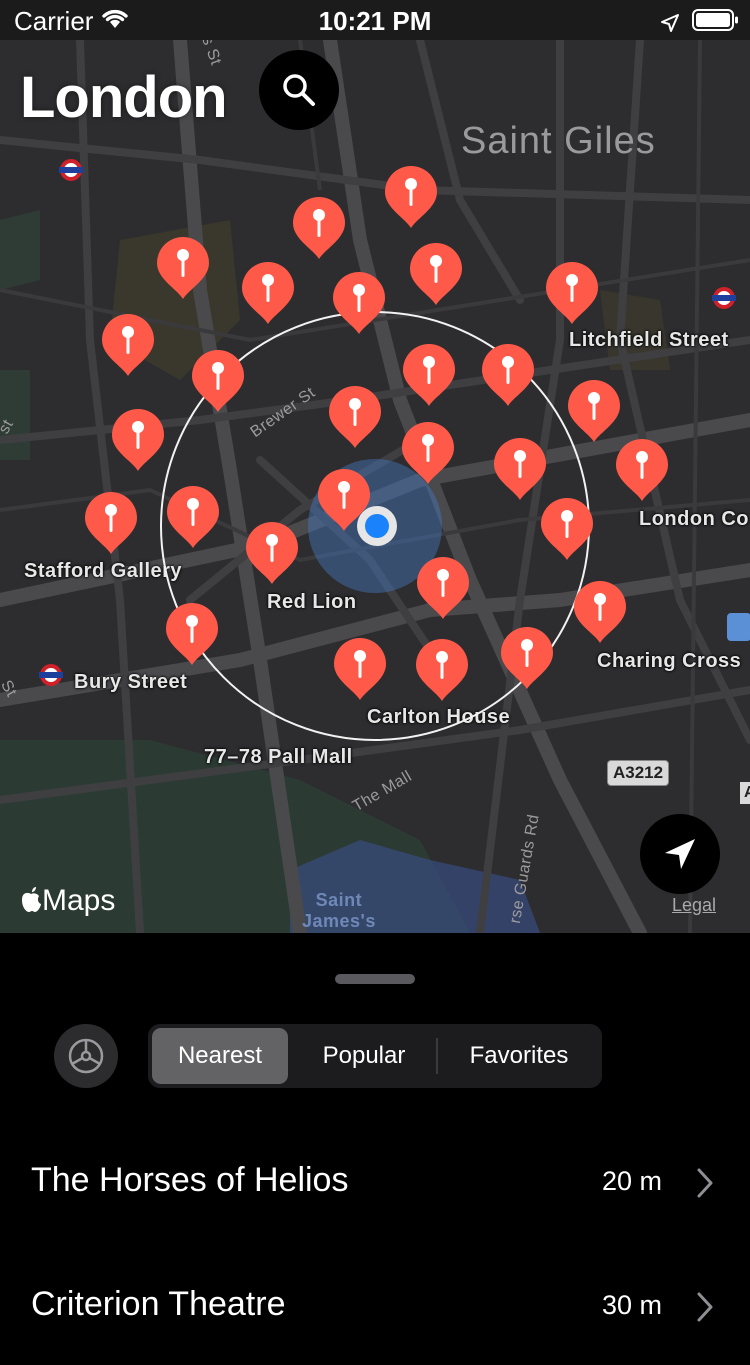 This screenshot has width=750, height=1365. Describe the element at coordinates (220, 1056) in the screenshot. I see `segment-nearest: Nearest` at that location.